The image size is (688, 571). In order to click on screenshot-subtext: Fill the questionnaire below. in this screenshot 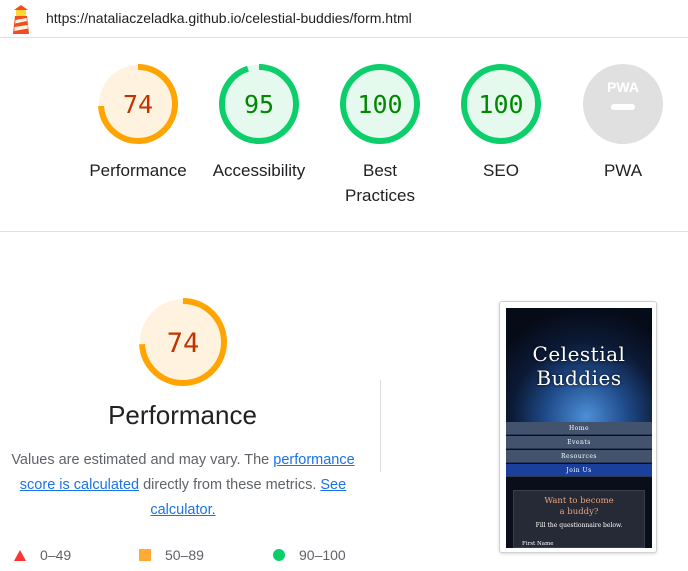, I will do `click(579, 525)`.